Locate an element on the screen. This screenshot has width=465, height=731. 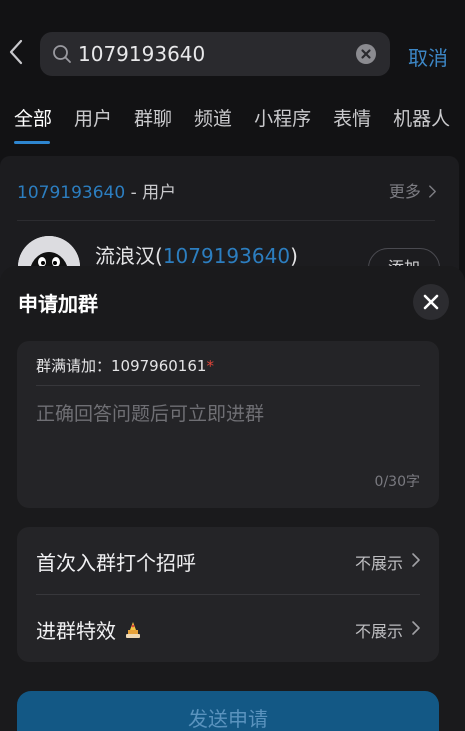
cancel-button: 取消 is located at coordinates (428, 56).